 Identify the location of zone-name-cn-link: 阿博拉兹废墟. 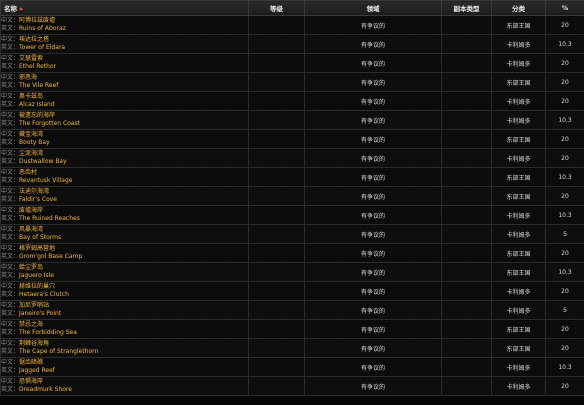
(37, 20).